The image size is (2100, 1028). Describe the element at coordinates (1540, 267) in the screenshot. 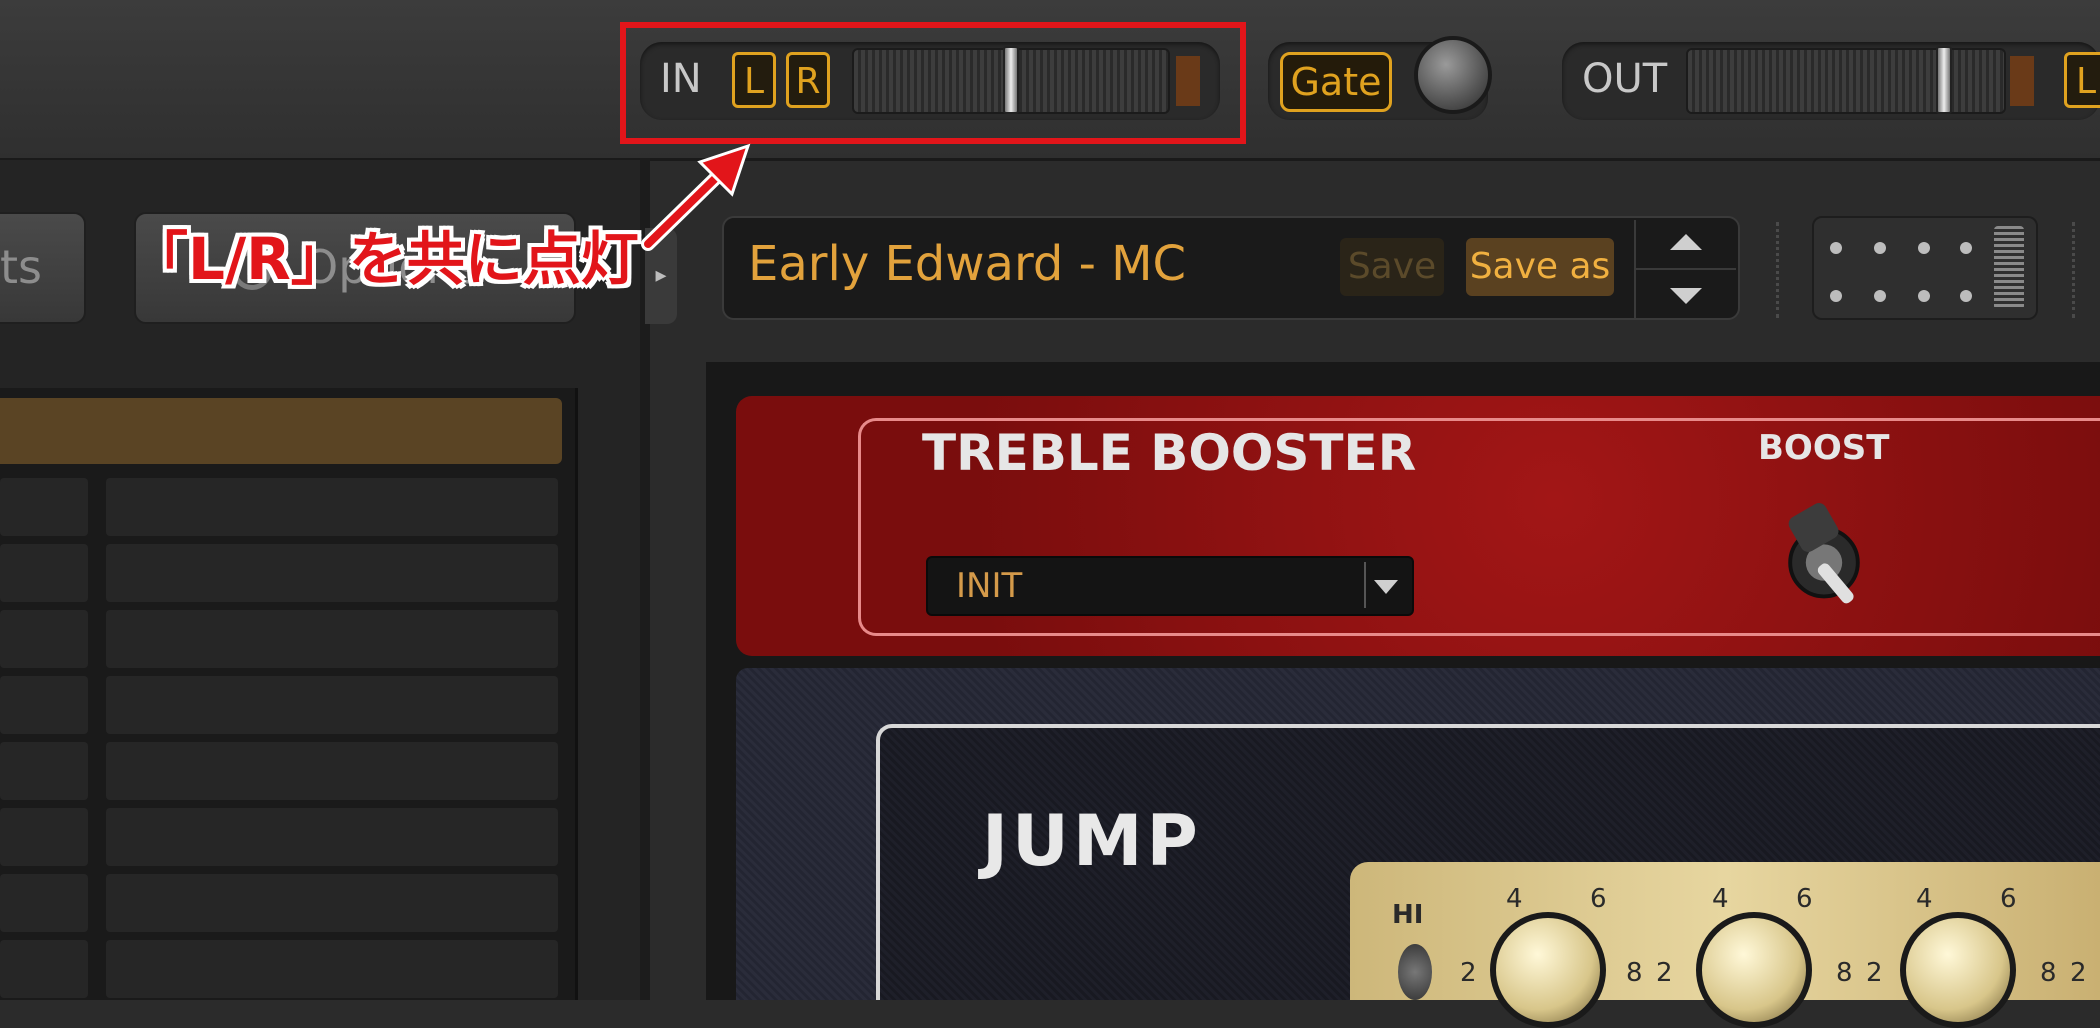

I see `save-as-button: Save as` at that location.